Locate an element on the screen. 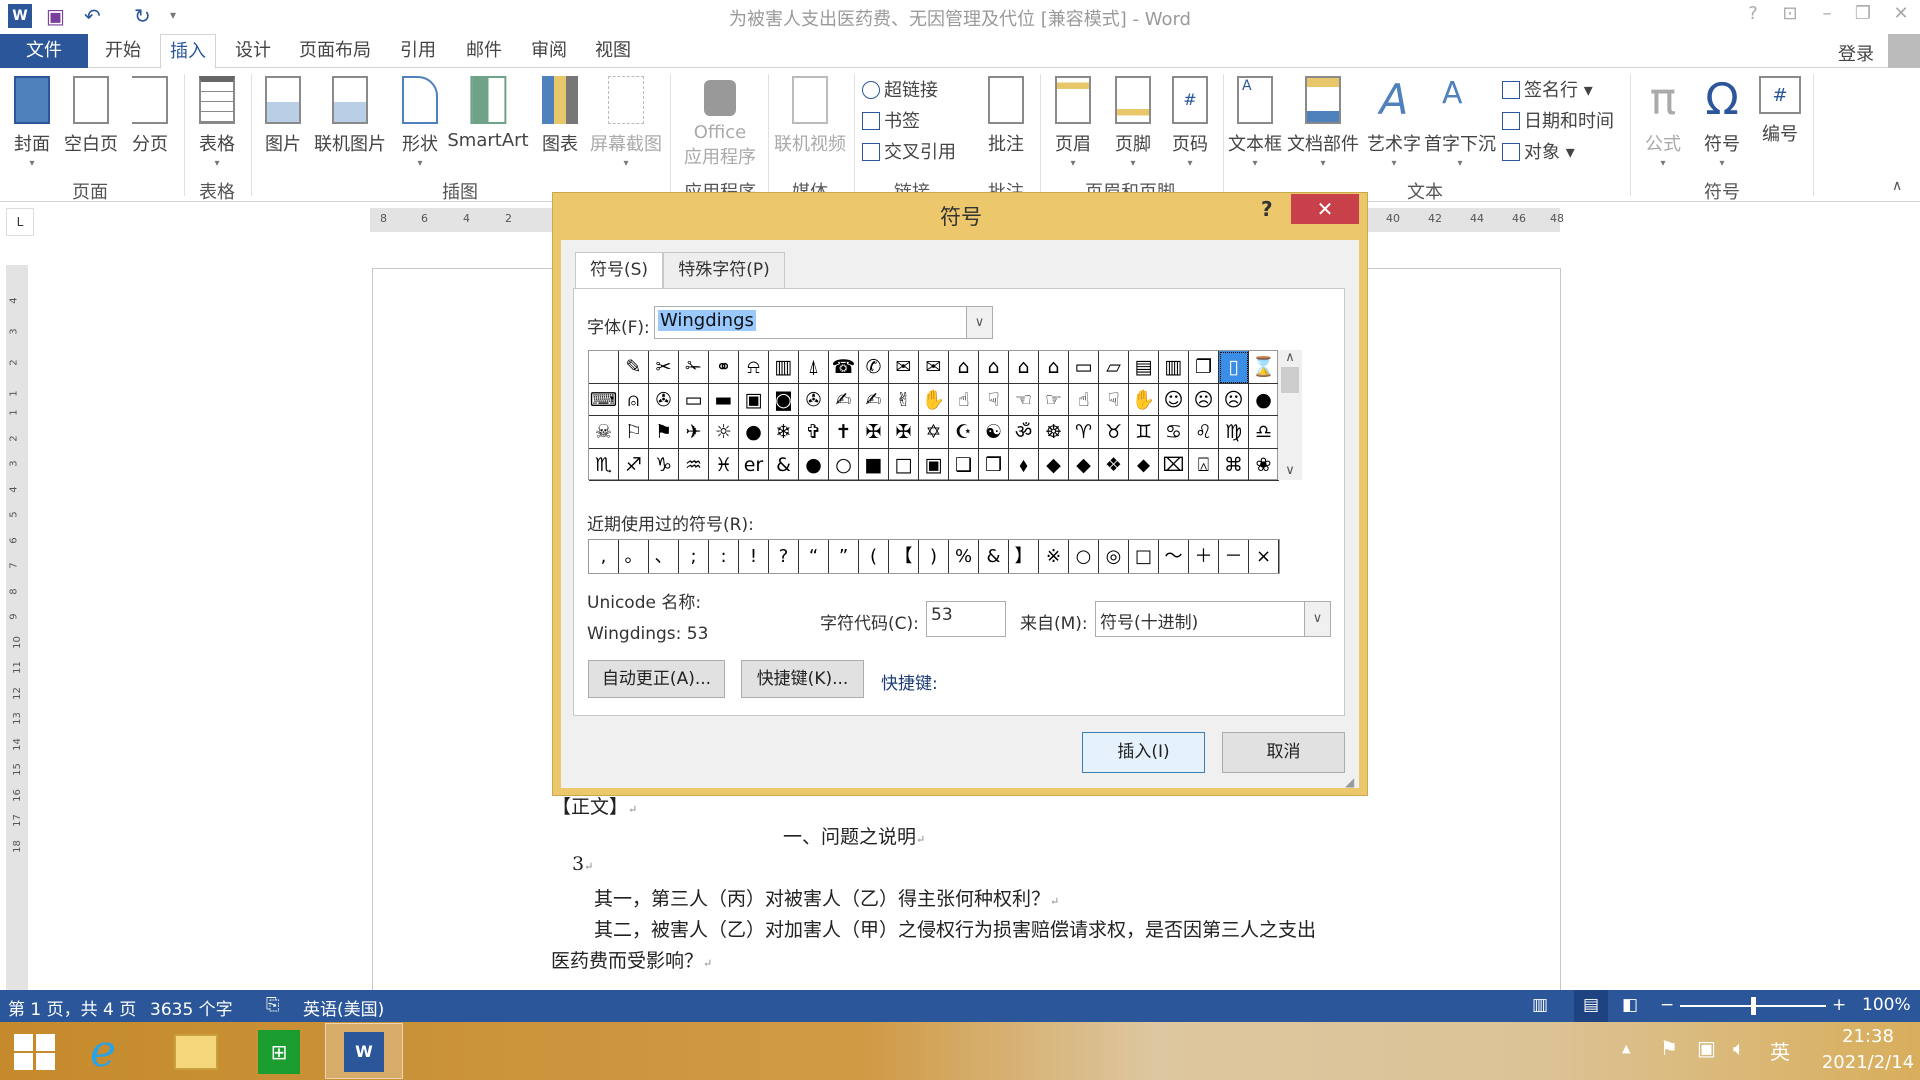 This screenshot has width=1920, height=1080. recent-symbol-cell: ～ is located at coordinates (1174, 556).